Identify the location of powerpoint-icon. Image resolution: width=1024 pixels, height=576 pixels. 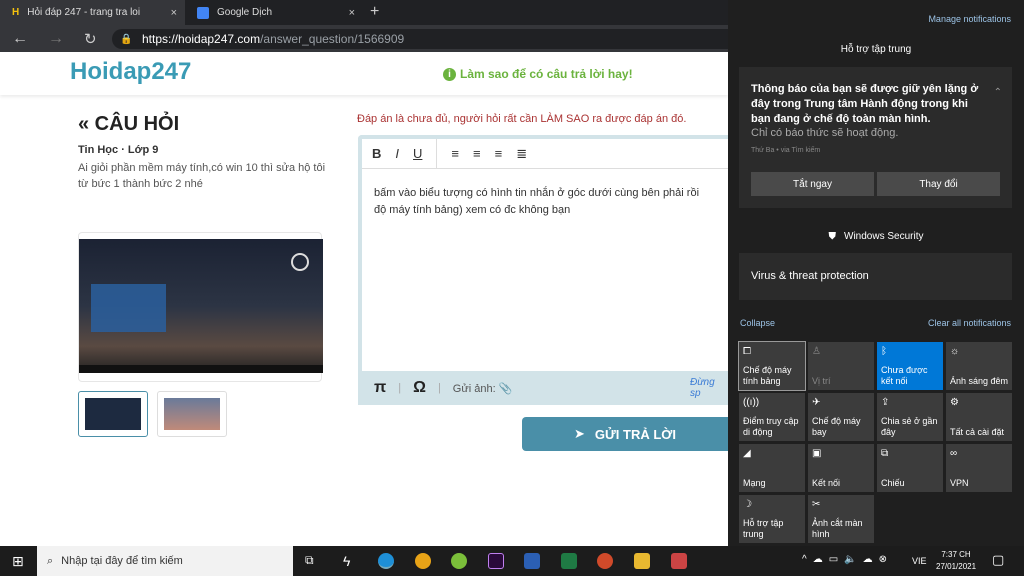
(605, 561).